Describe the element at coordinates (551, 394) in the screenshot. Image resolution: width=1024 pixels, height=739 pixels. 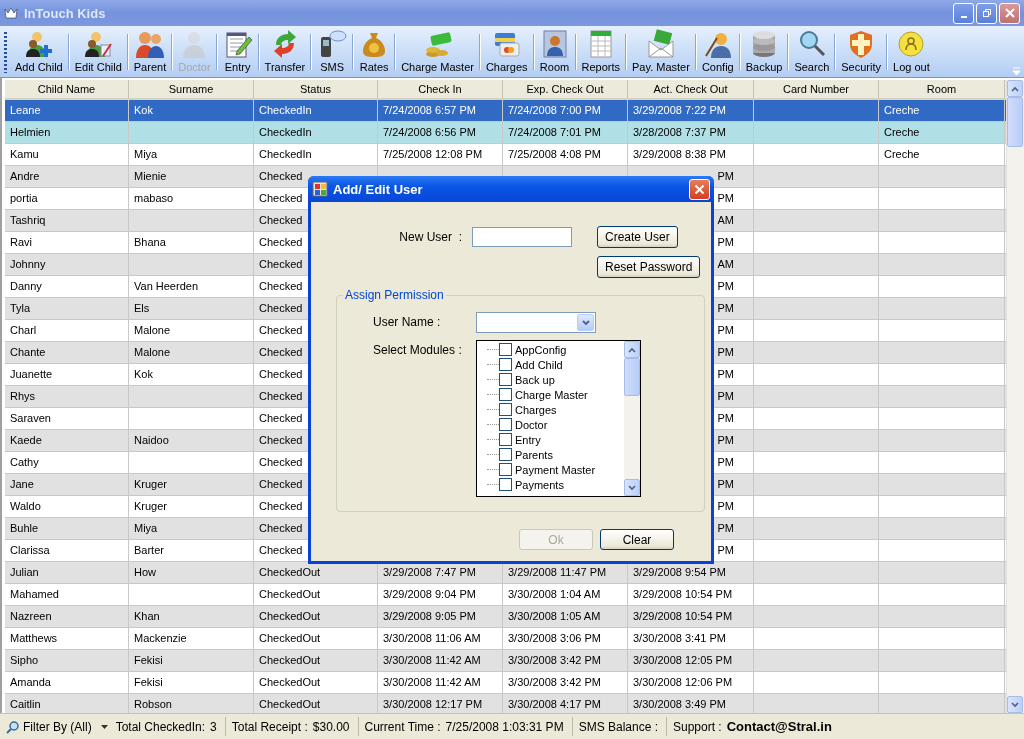
I see `module-label: Charge Master` at that location.